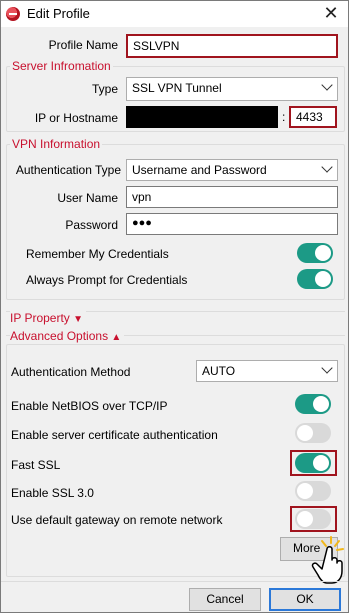 The height and width of the screenshot is (613, 349). I want to click on cancel-button: Cancel, so click(225, 599).